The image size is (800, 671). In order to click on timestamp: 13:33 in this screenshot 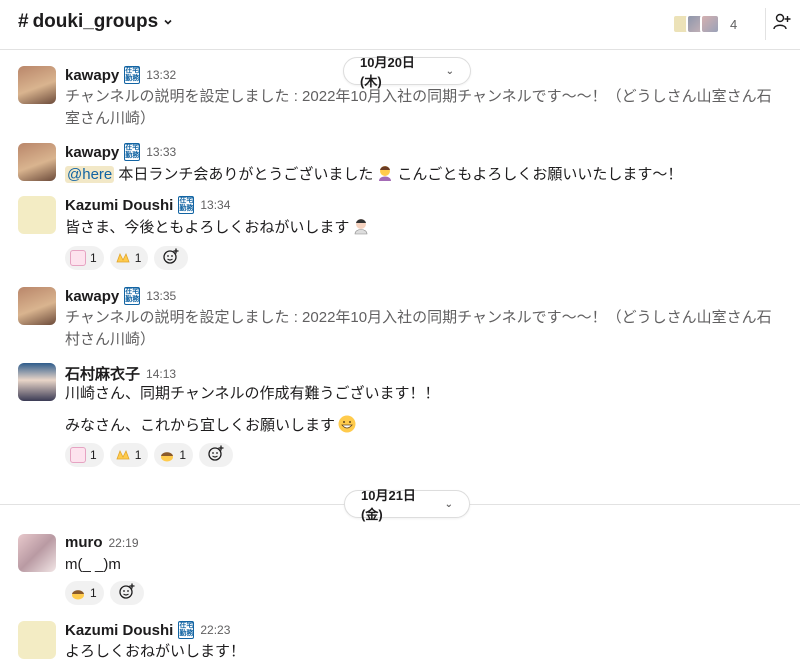, I will do `click(161, 152)`.